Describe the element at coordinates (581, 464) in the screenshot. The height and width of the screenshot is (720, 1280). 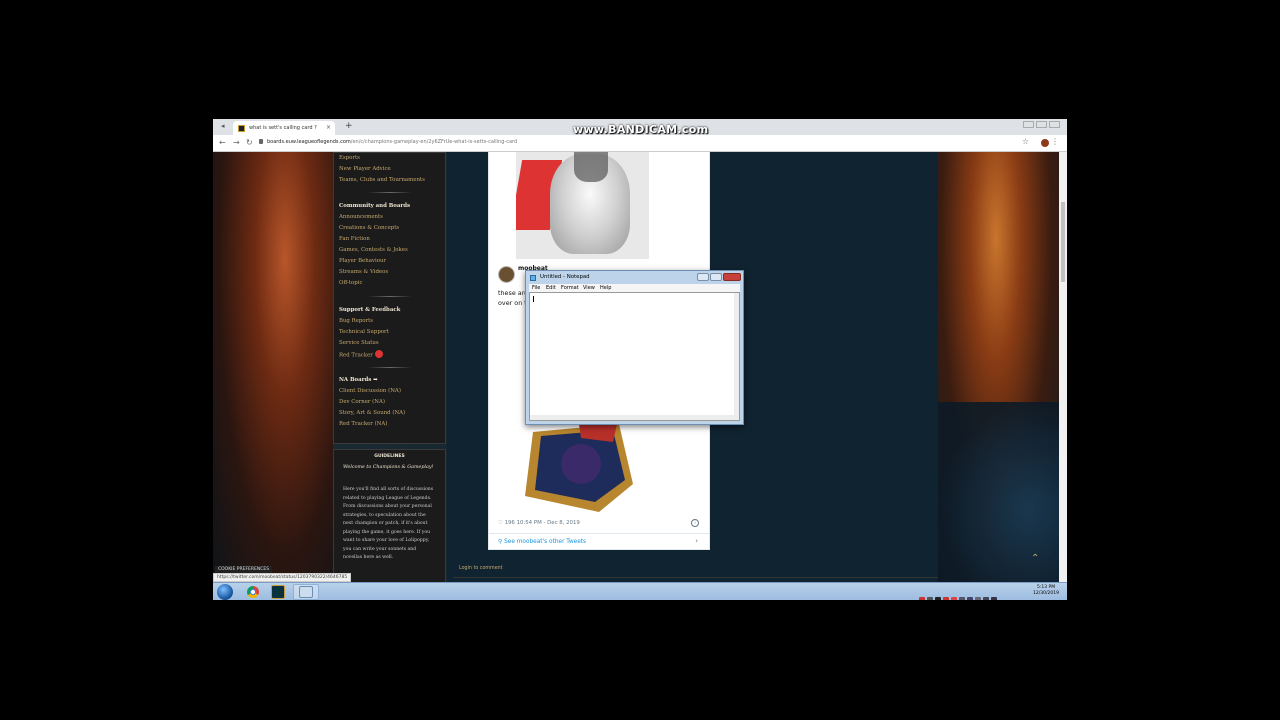
I see `card-emblem` at that location.